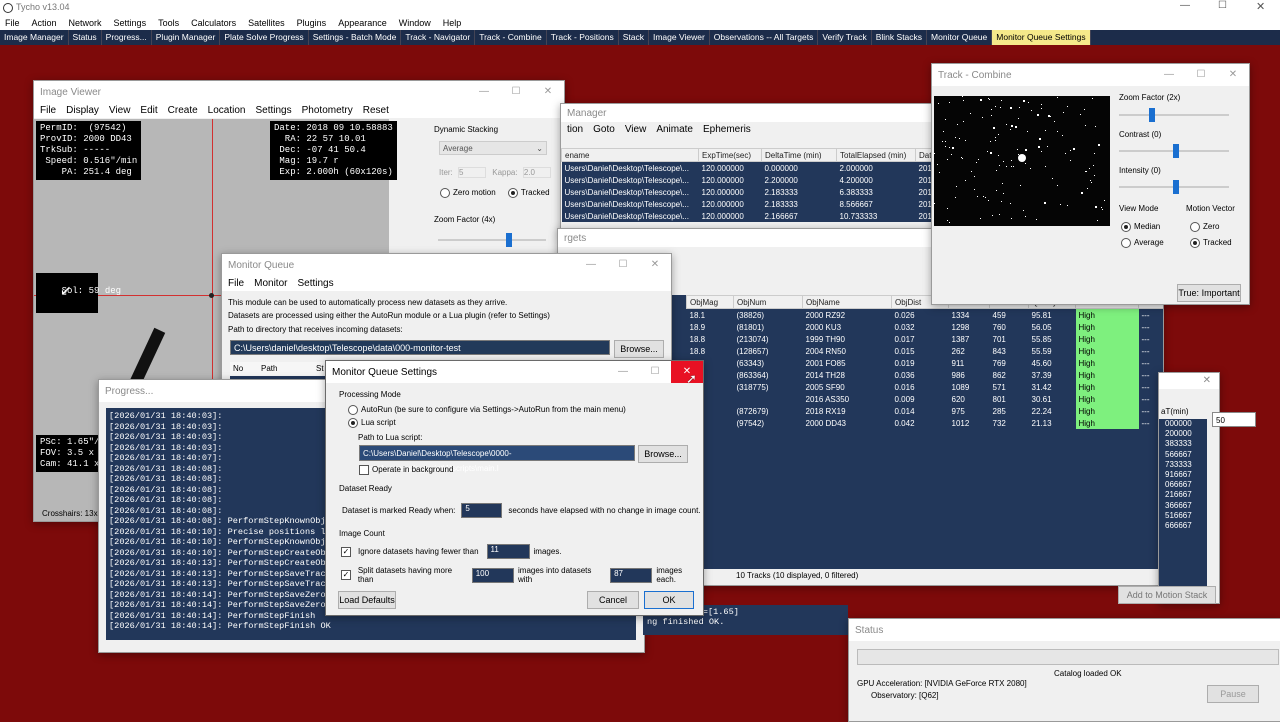 The height and width of the screenshot is (722, 1280). I want to click on column-header: ObjMag, so click(710, 302).